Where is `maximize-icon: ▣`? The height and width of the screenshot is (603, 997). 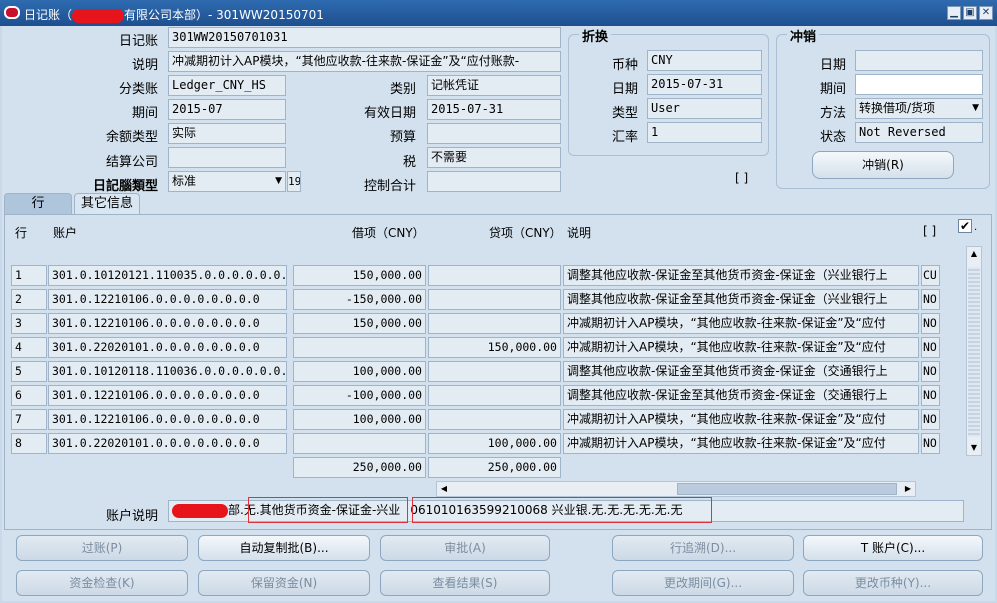 maximize-icon: ▣ is located at coordinates (970, 13).